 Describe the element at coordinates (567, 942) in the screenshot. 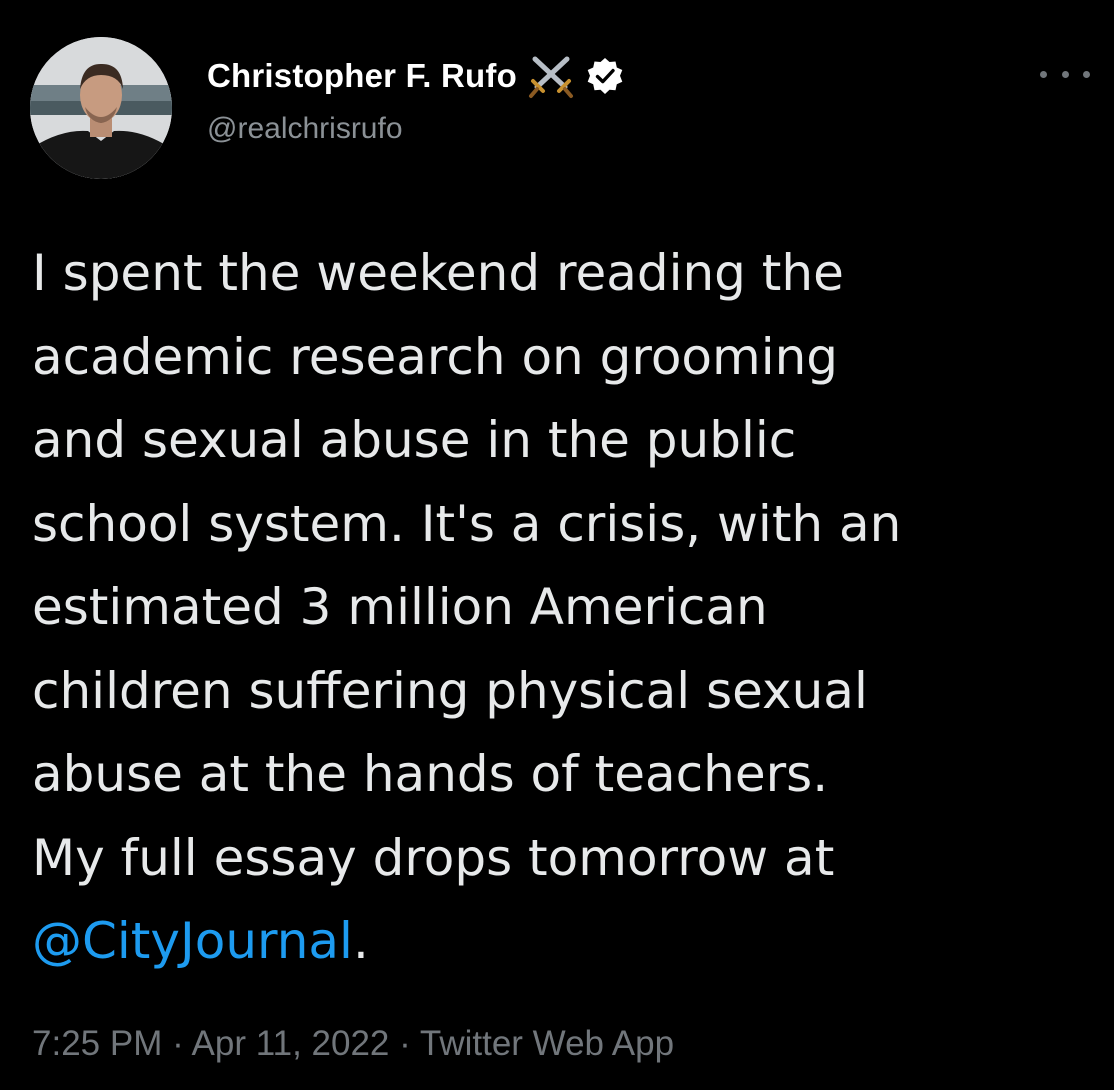

I see `tweet-text-line-last: @CityJournal.` at that location.